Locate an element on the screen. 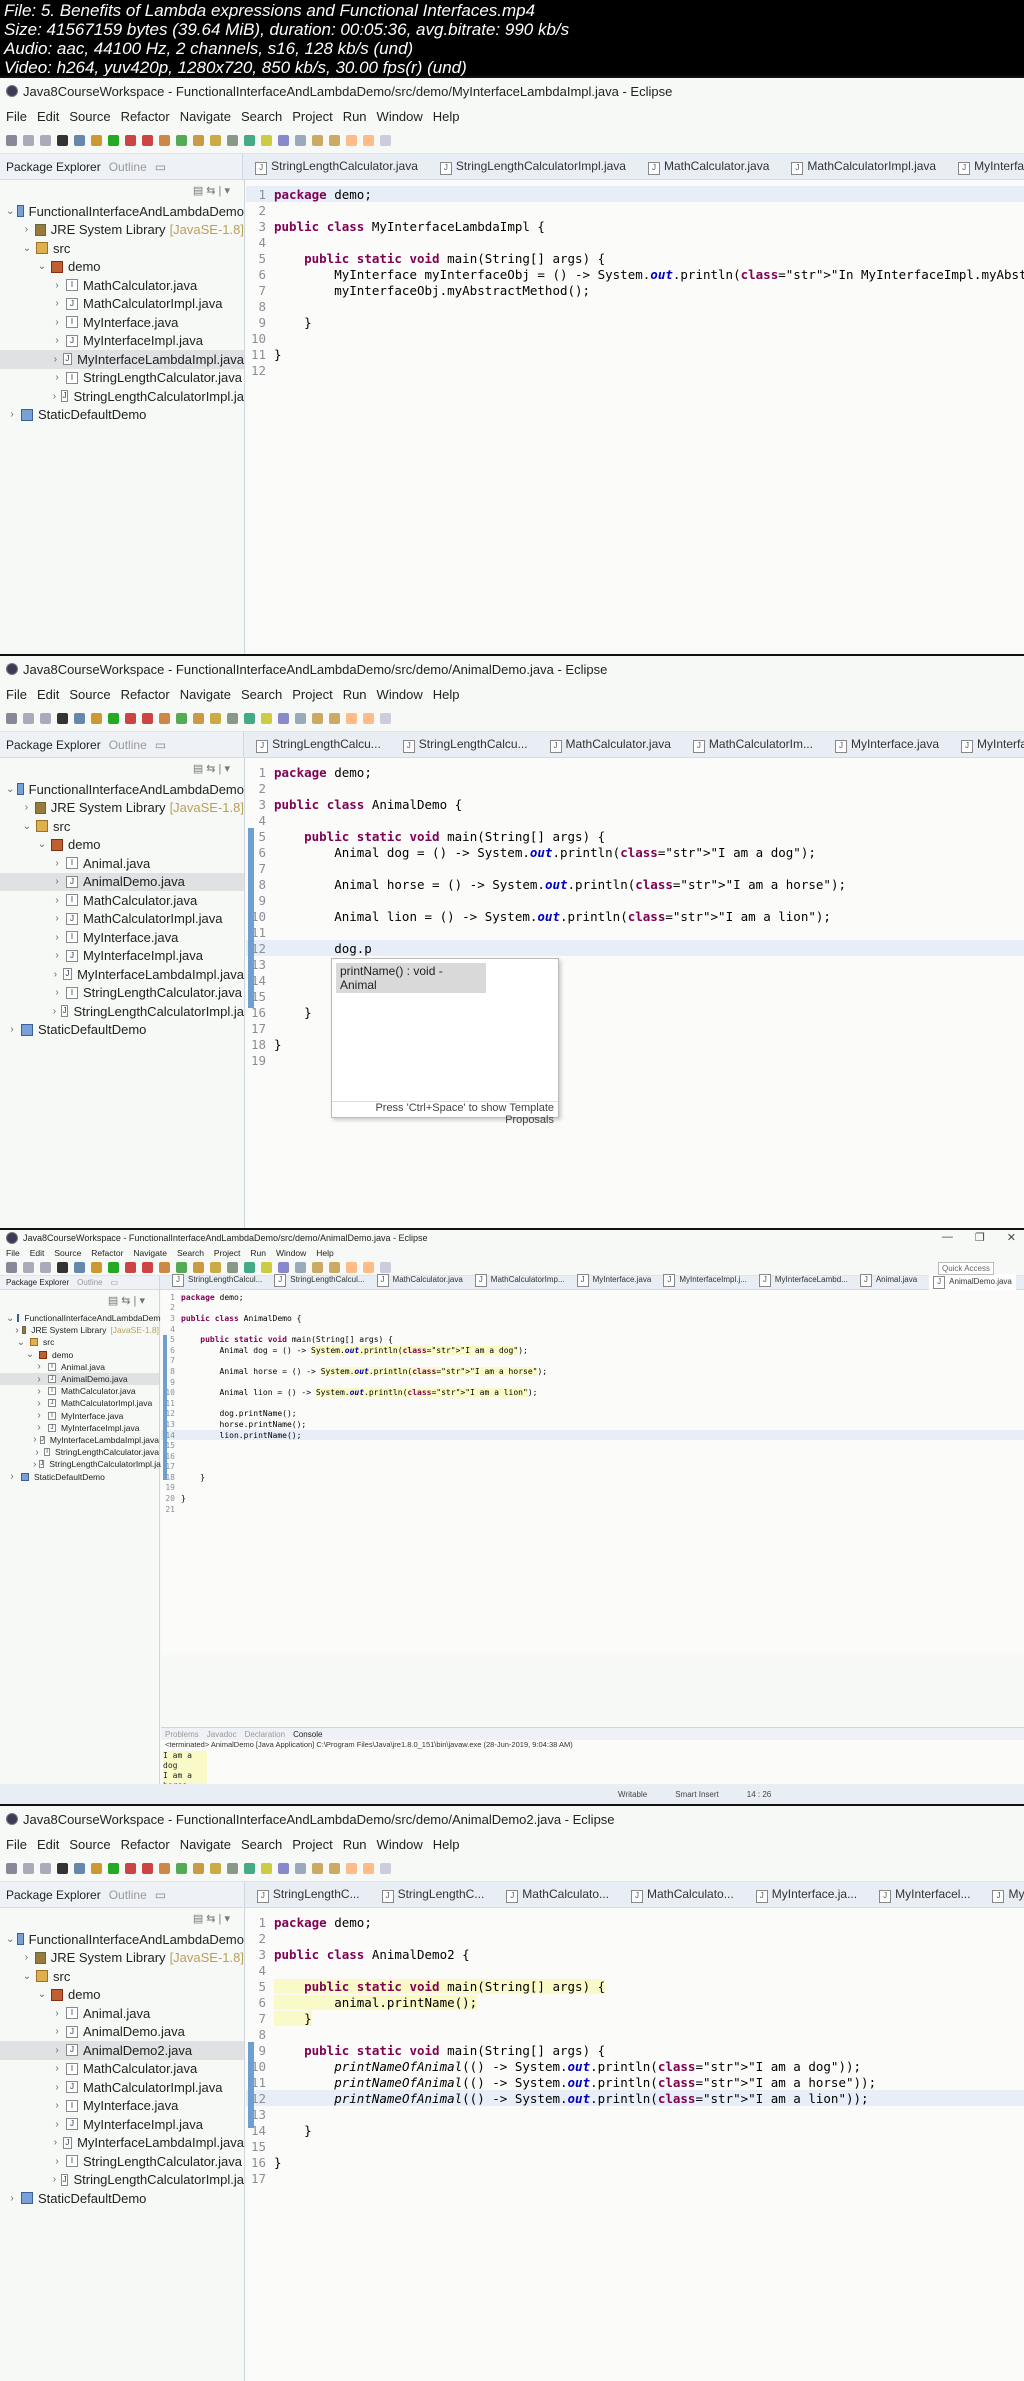  tree-item: ⌄ demo is located at coordinates (79, 1355).